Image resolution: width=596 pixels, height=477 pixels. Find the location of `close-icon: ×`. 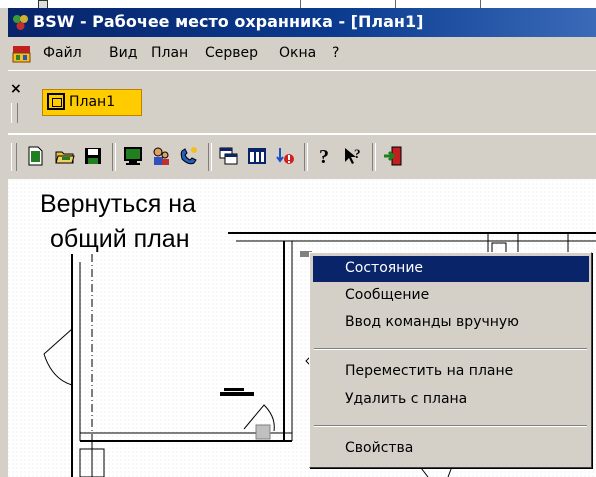

close-icon: × is located at coordinates (16, 89).